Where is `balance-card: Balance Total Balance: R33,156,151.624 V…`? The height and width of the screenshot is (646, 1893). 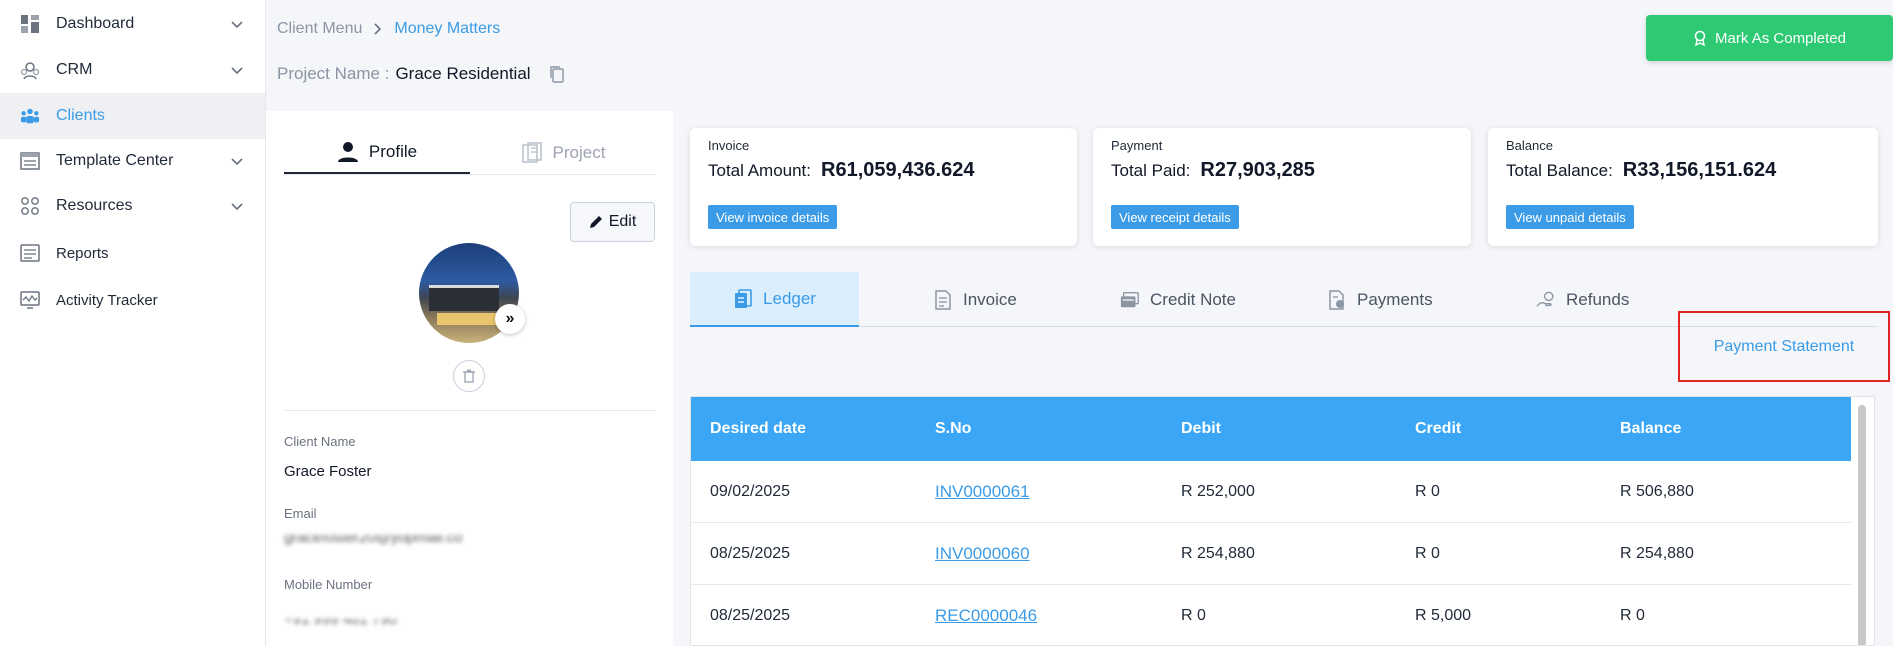
balance-card: Balance Total Balance: R33,156,151.624 V… is located at coordinates (1683, 187).